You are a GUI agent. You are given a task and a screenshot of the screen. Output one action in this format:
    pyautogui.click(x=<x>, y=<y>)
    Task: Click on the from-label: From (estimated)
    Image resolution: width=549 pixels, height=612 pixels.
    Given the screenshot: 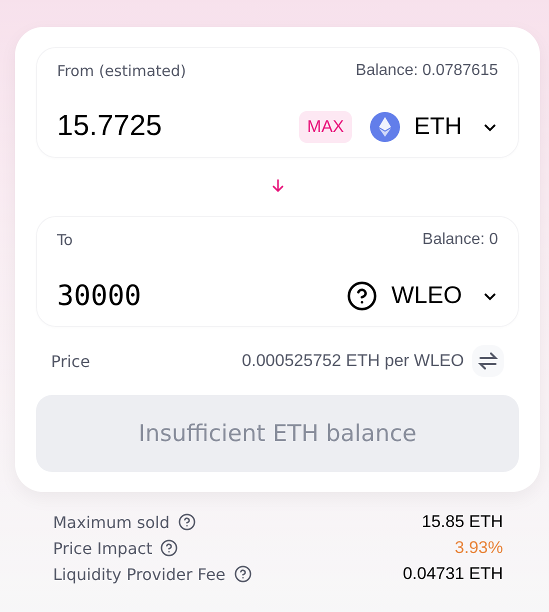 What is the action you would take?
    pyautogui.click(x=121, y=71)
    